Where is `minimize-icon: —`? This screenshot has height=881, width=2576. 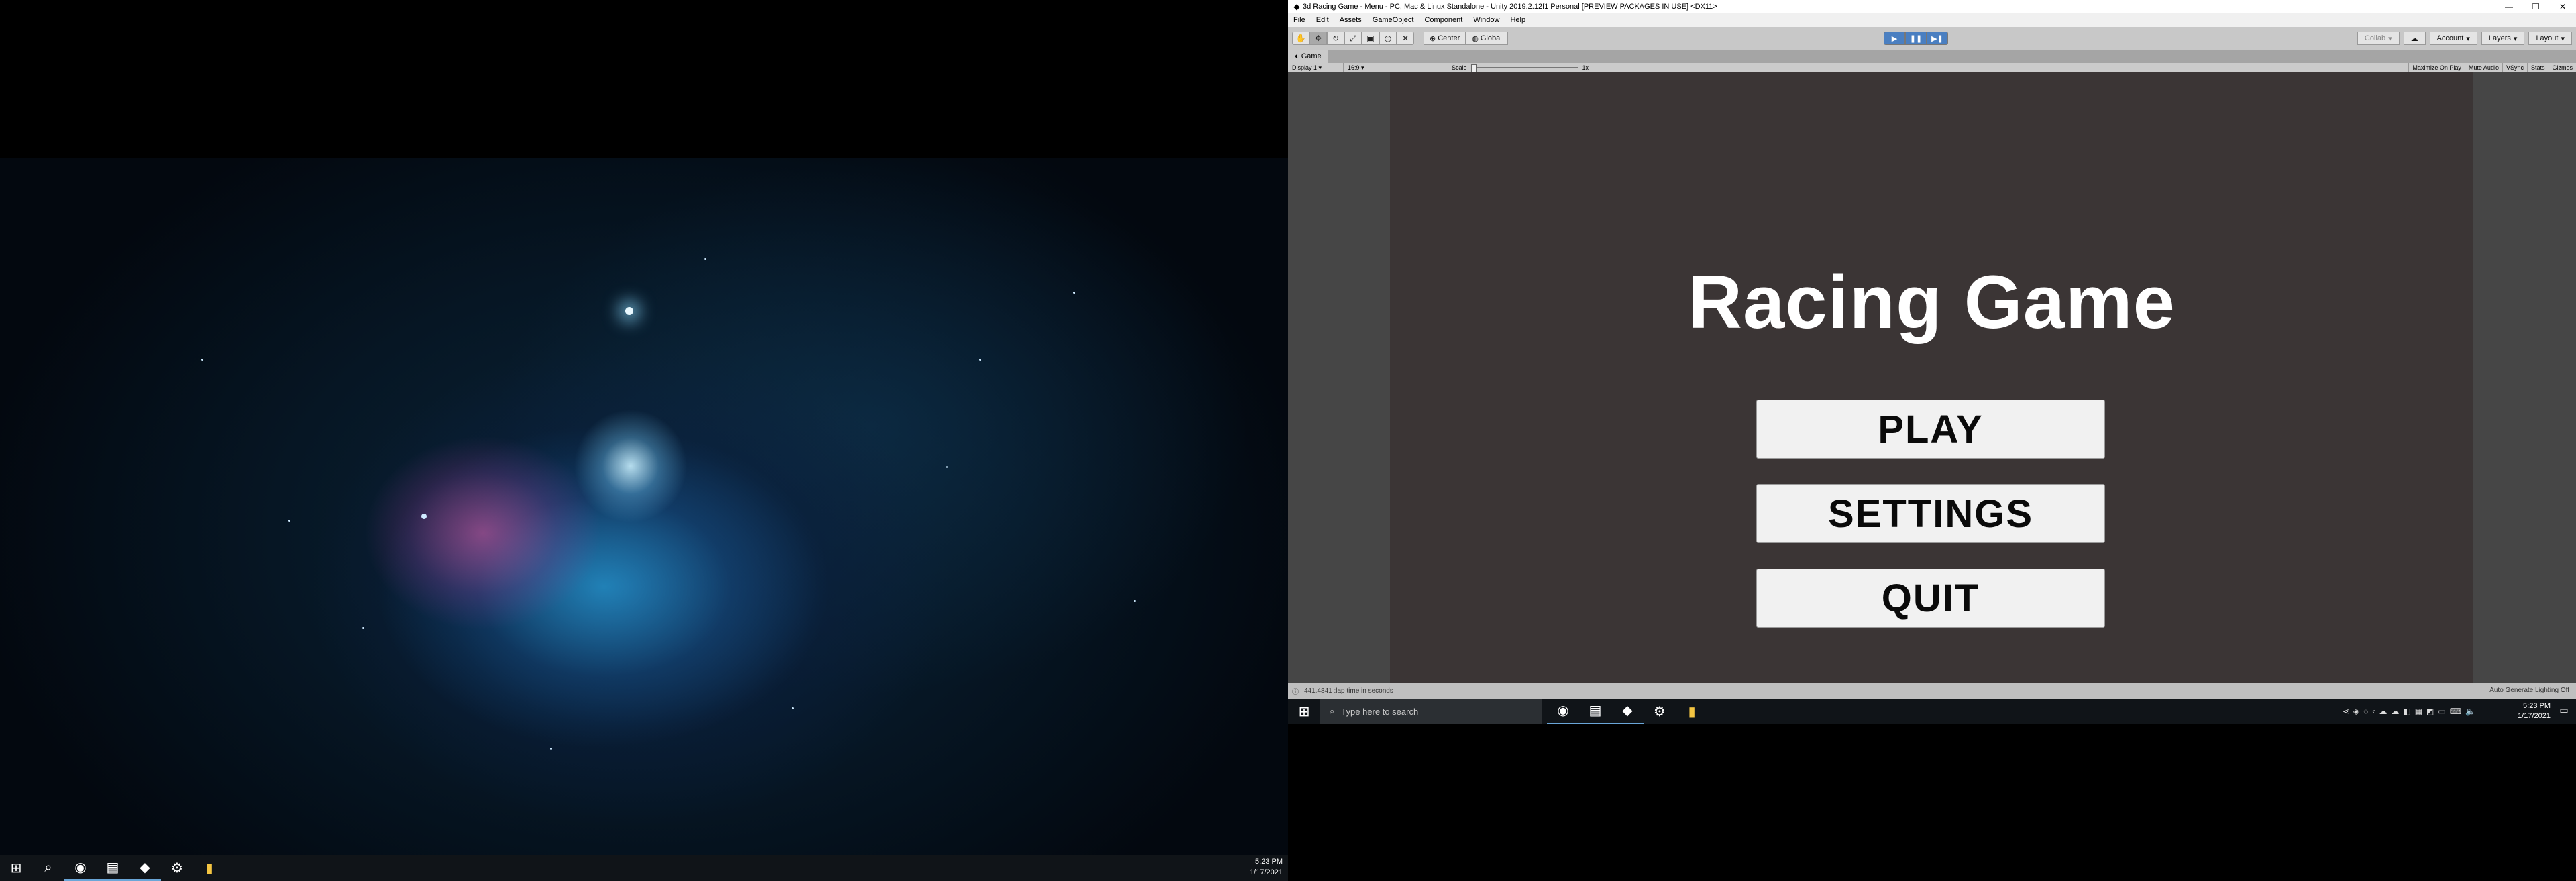 minimize-icon: — is located at coordinates (2509, 7).